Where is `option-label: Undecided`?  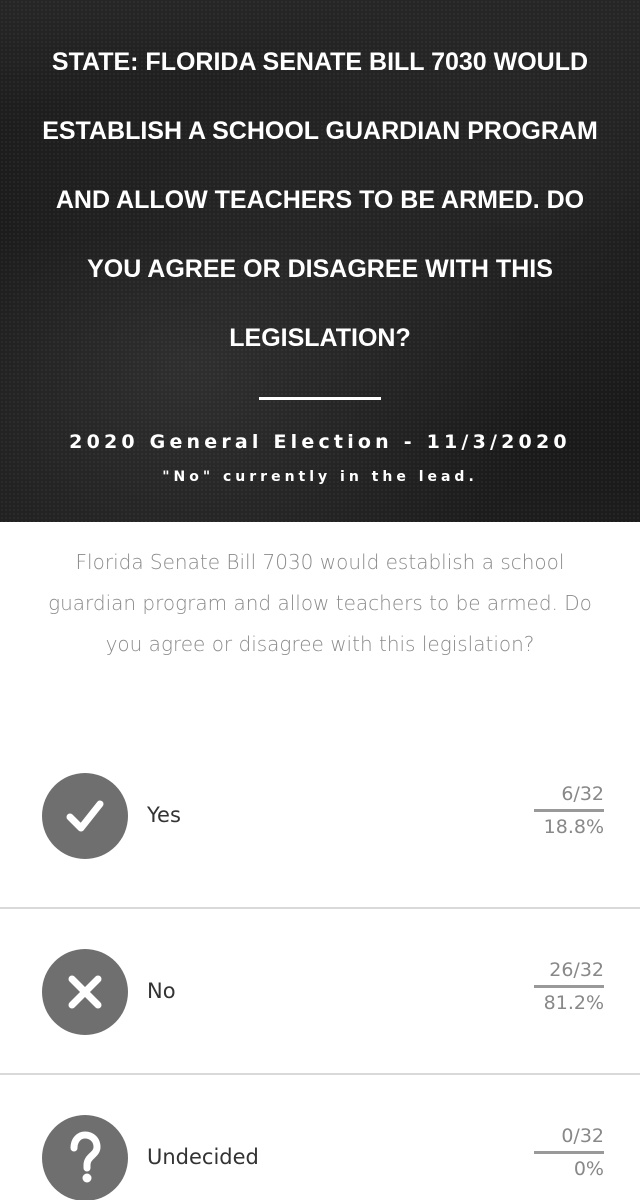 option-label: Undecided is located at coordinates (203, 1157).